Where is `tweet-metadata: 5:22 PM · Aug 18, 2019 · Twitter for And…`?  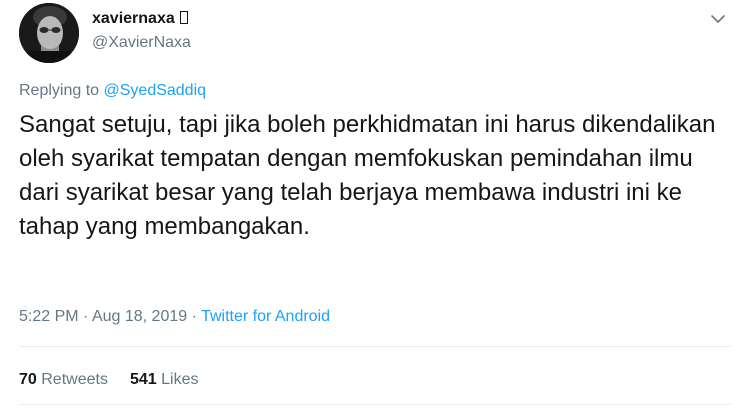
tweet-metadata: 5:22 PM · Aug 18, 2019 · Twitter for And… is located at coordinates (174, 317).